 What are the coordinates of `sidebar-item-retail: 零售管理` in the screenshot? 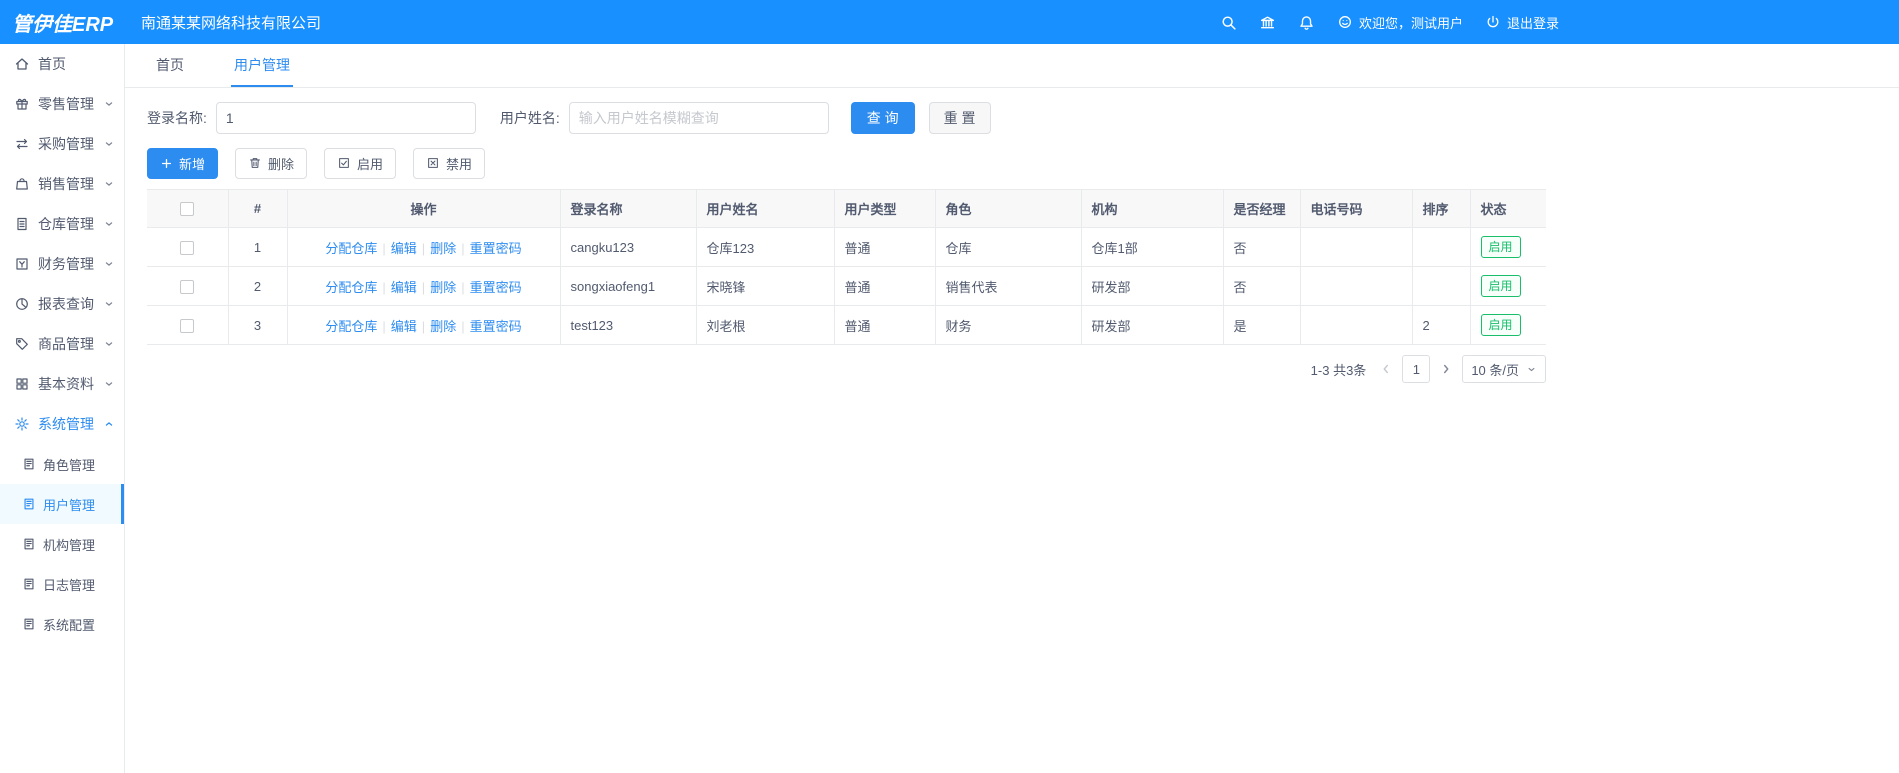 It's located at (62, 104).